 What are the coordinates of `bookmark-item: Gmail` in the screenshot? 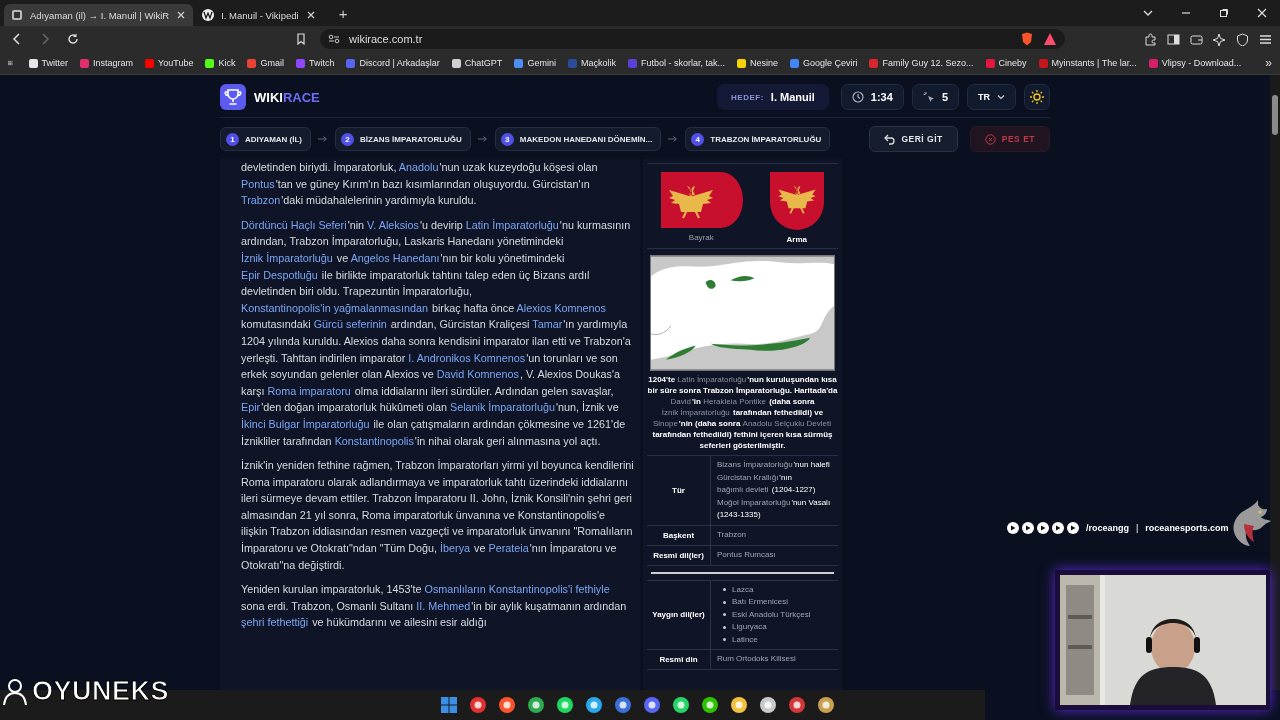 It's located at (265, 63).